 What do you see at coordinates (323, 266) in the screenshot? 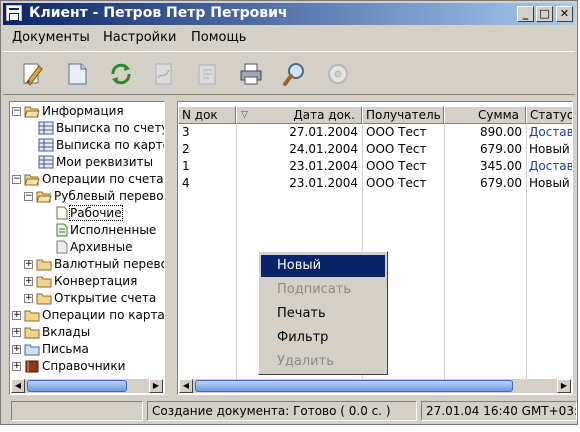
I see `context-item-new: Новый` at bounding box center [323, 266].